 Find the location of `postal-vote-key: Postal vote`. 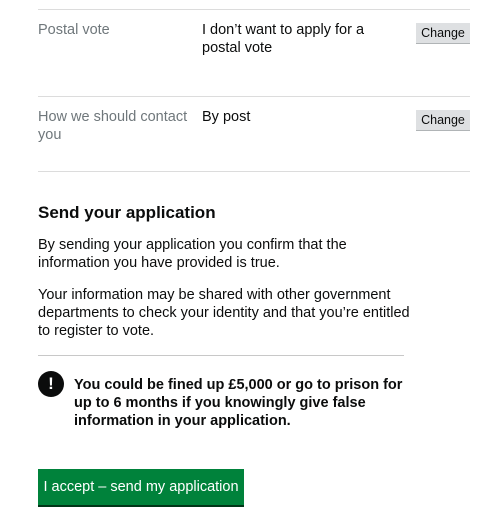

postal-vote-key: Postal vote is located at coordinates (74, 30).